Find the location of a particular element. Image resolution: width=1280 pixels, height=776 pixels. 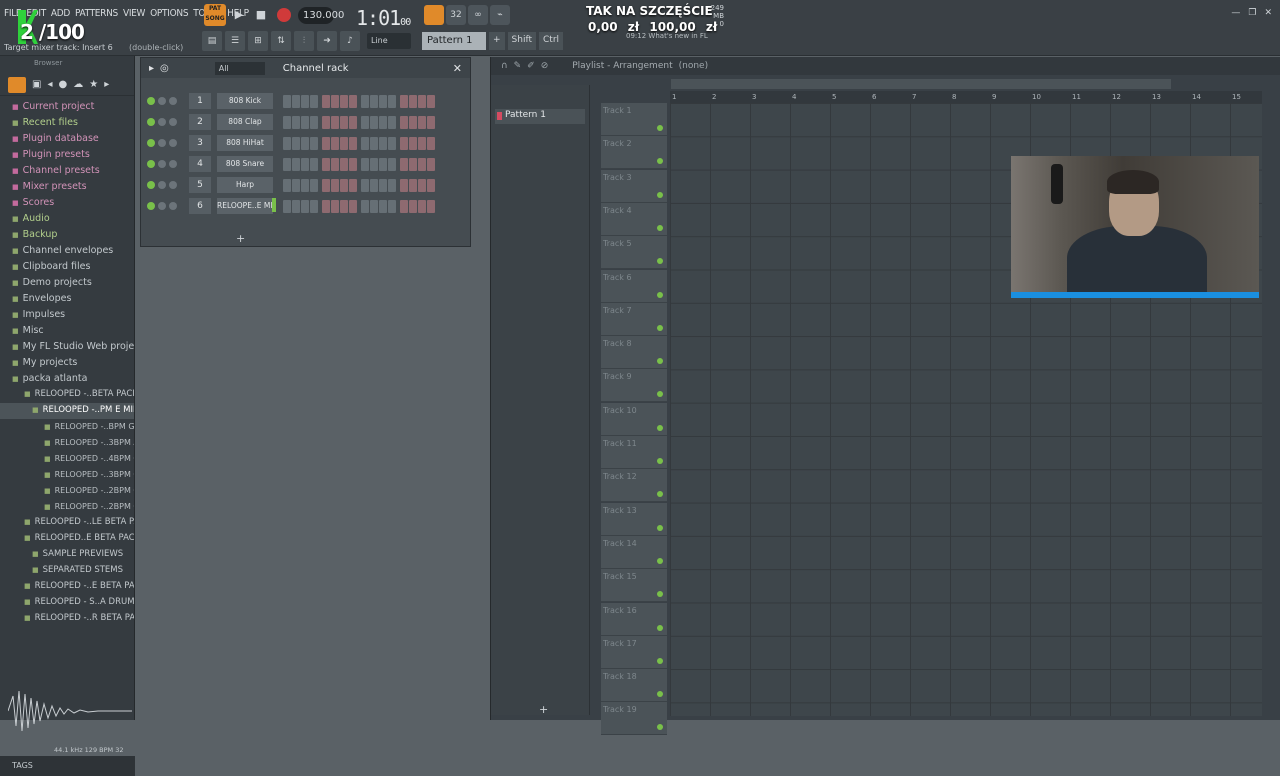

tags-bar: TAGS is located at coordinates (67, 766).